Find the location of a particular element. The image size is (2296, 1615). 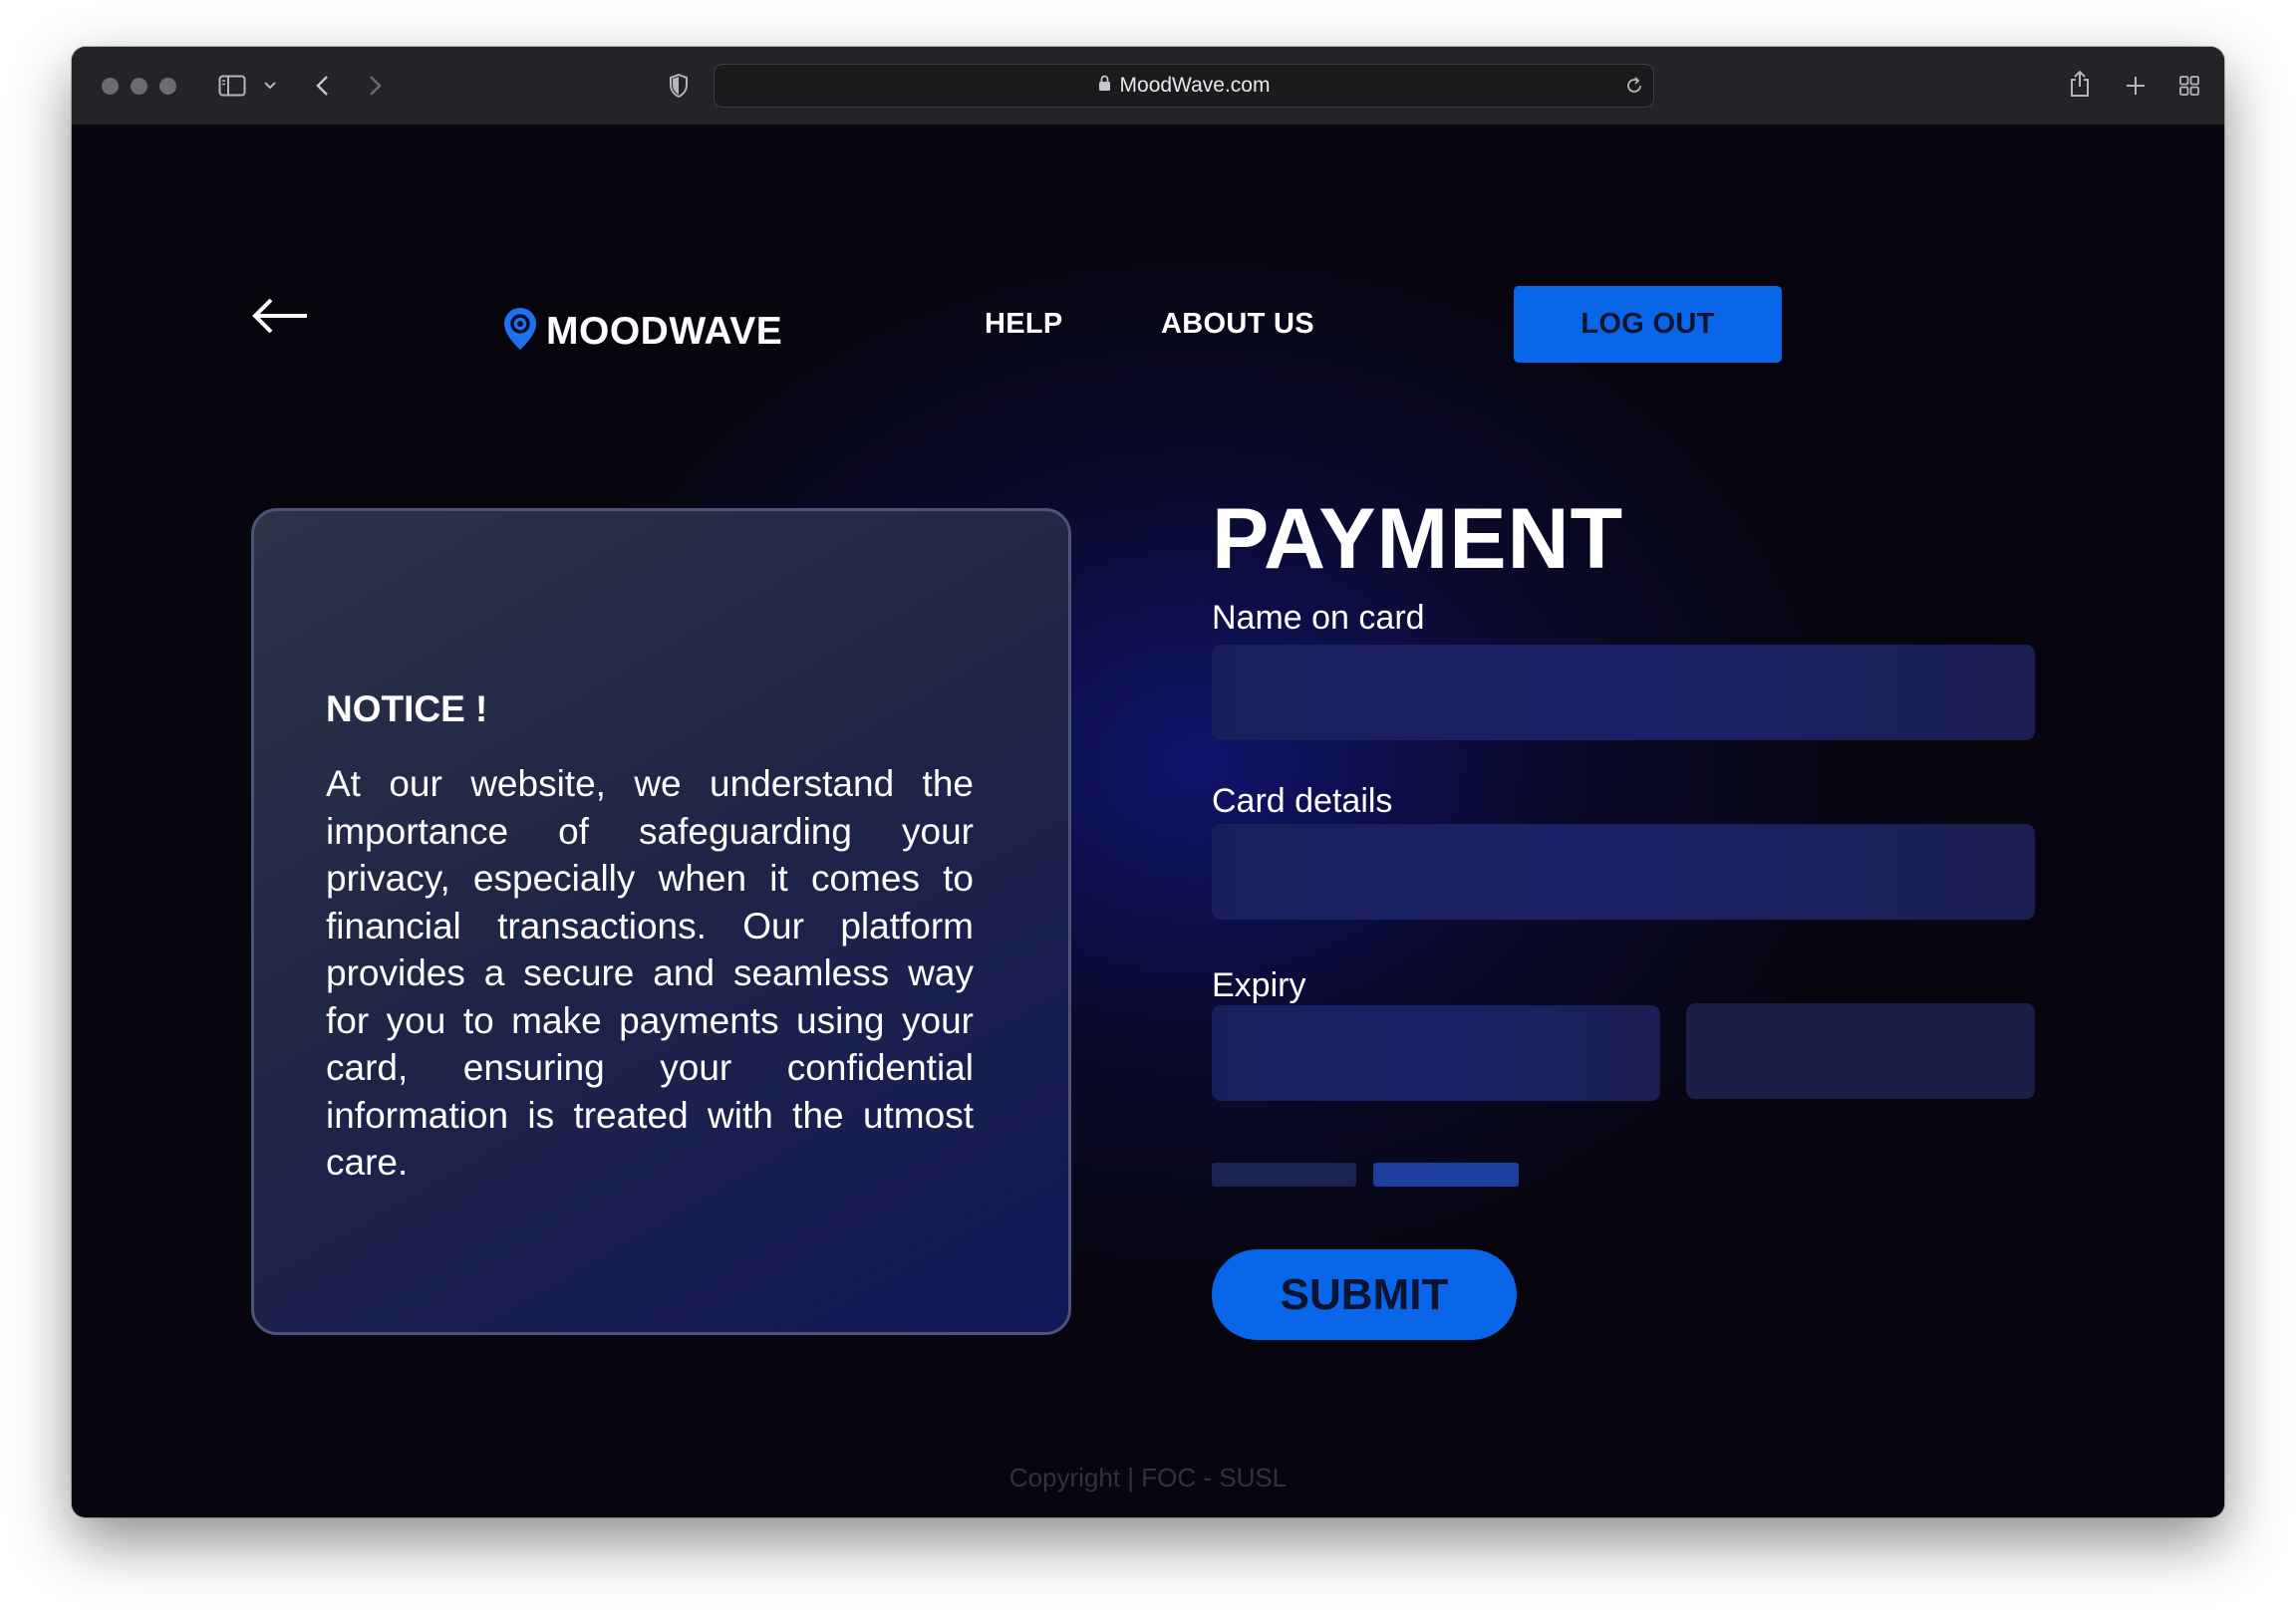

notice-title: NOTICE ! is located at coordinates (407, 708).